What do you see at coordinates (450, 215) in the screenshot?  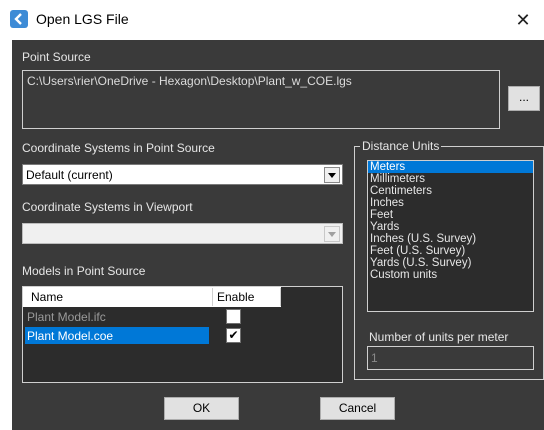 I see `distance-unit-item: Feet` at bounding box center [450, 215].